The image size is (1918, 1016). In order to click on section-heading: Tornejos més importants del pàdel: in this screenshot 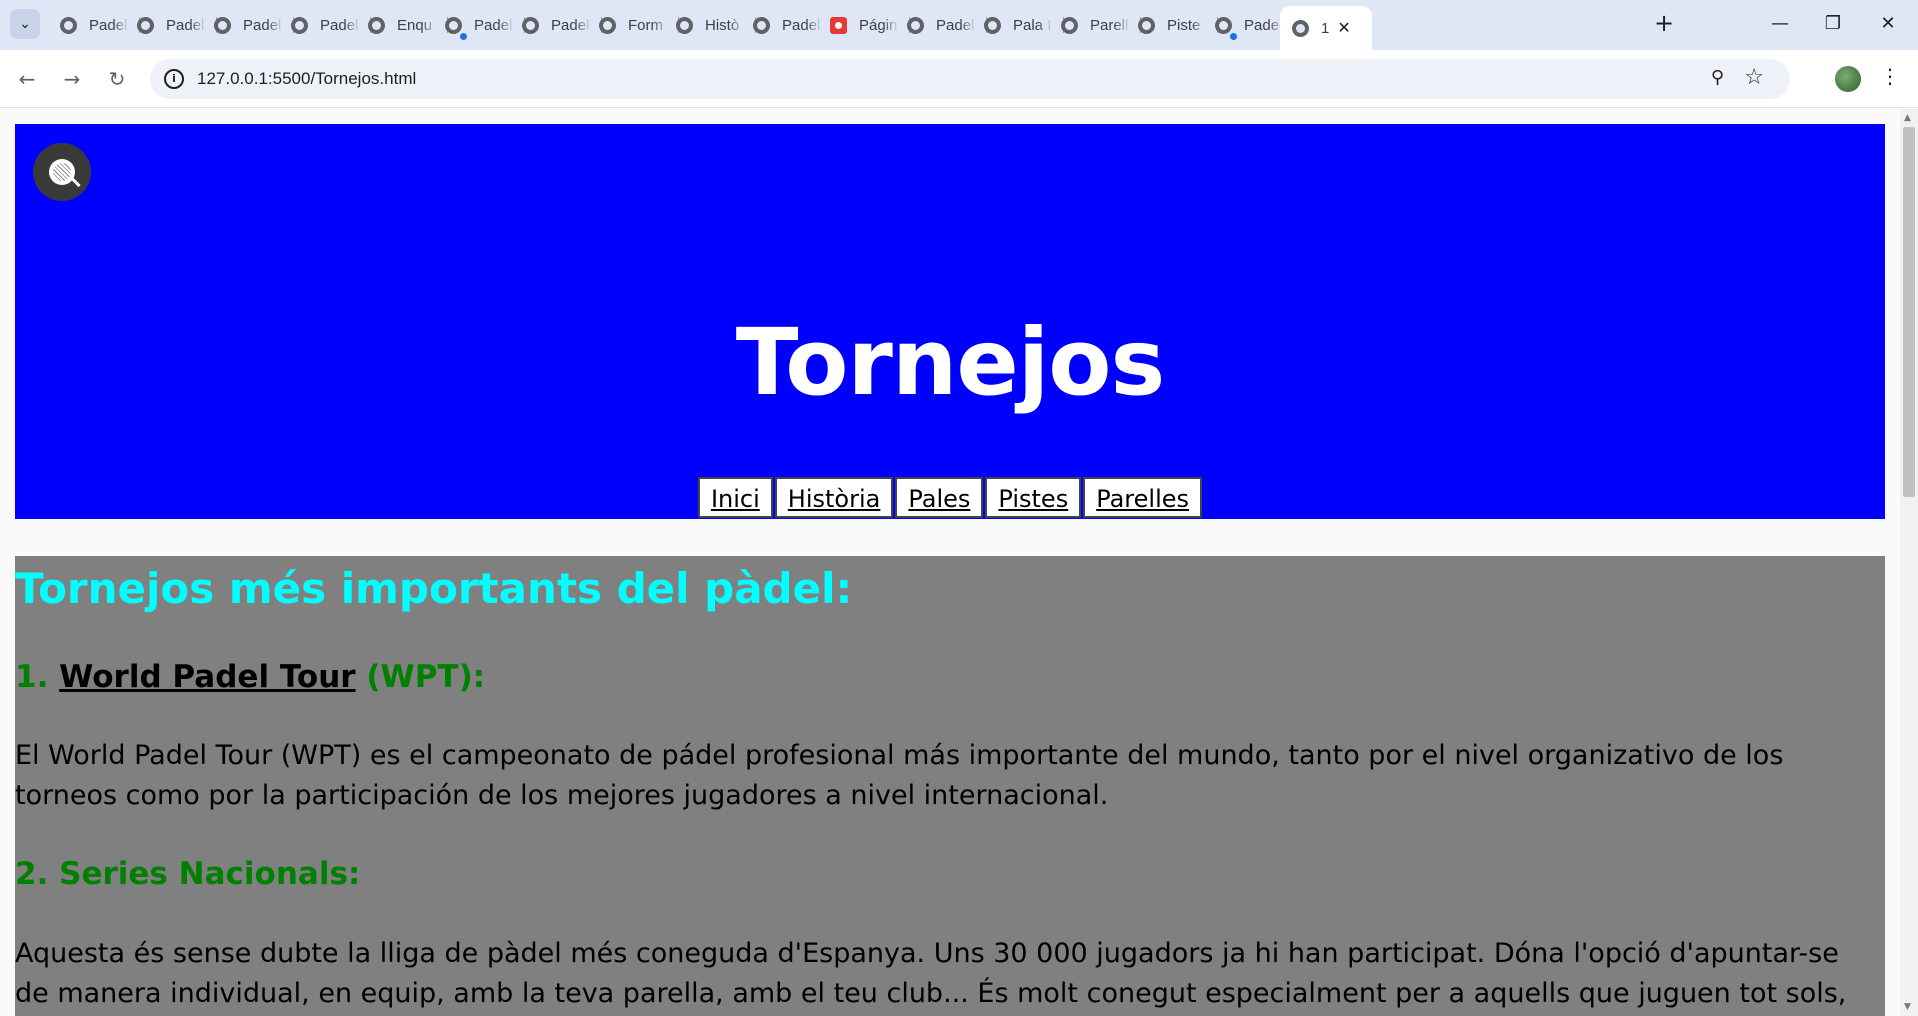, I will do `click(434, 588)`.